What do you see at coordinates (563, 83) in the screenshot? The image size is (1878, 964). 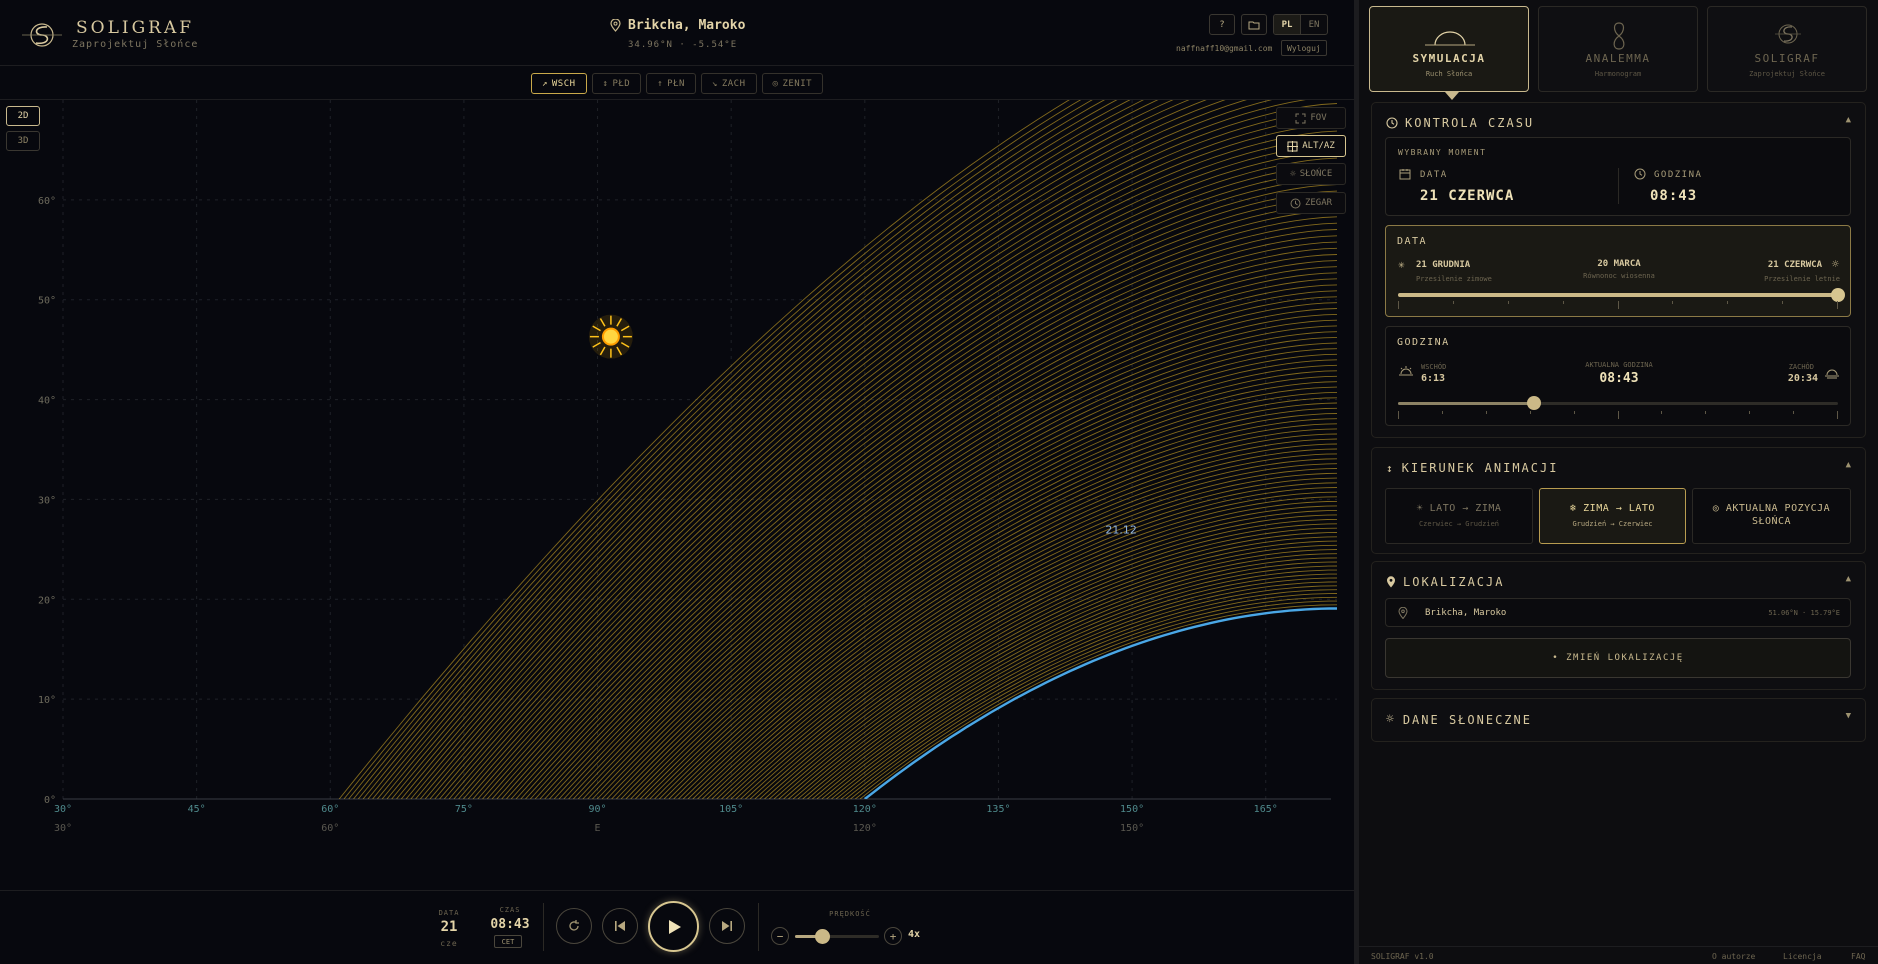 I see `dir-label: WSCH` at bounding box center [563, 83].